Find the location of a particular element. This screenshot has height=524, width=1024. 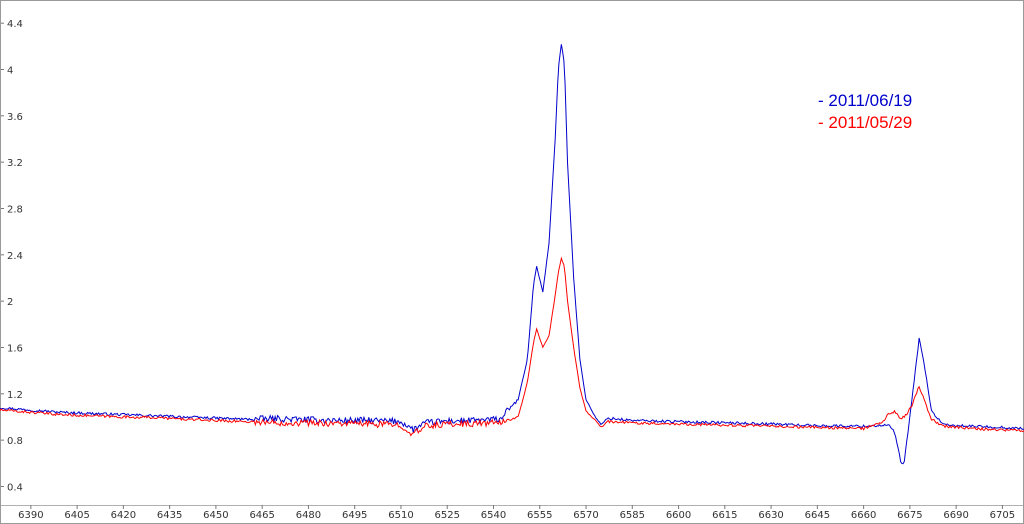

y-tick-label: 2 is located at coordinates (10, 302).